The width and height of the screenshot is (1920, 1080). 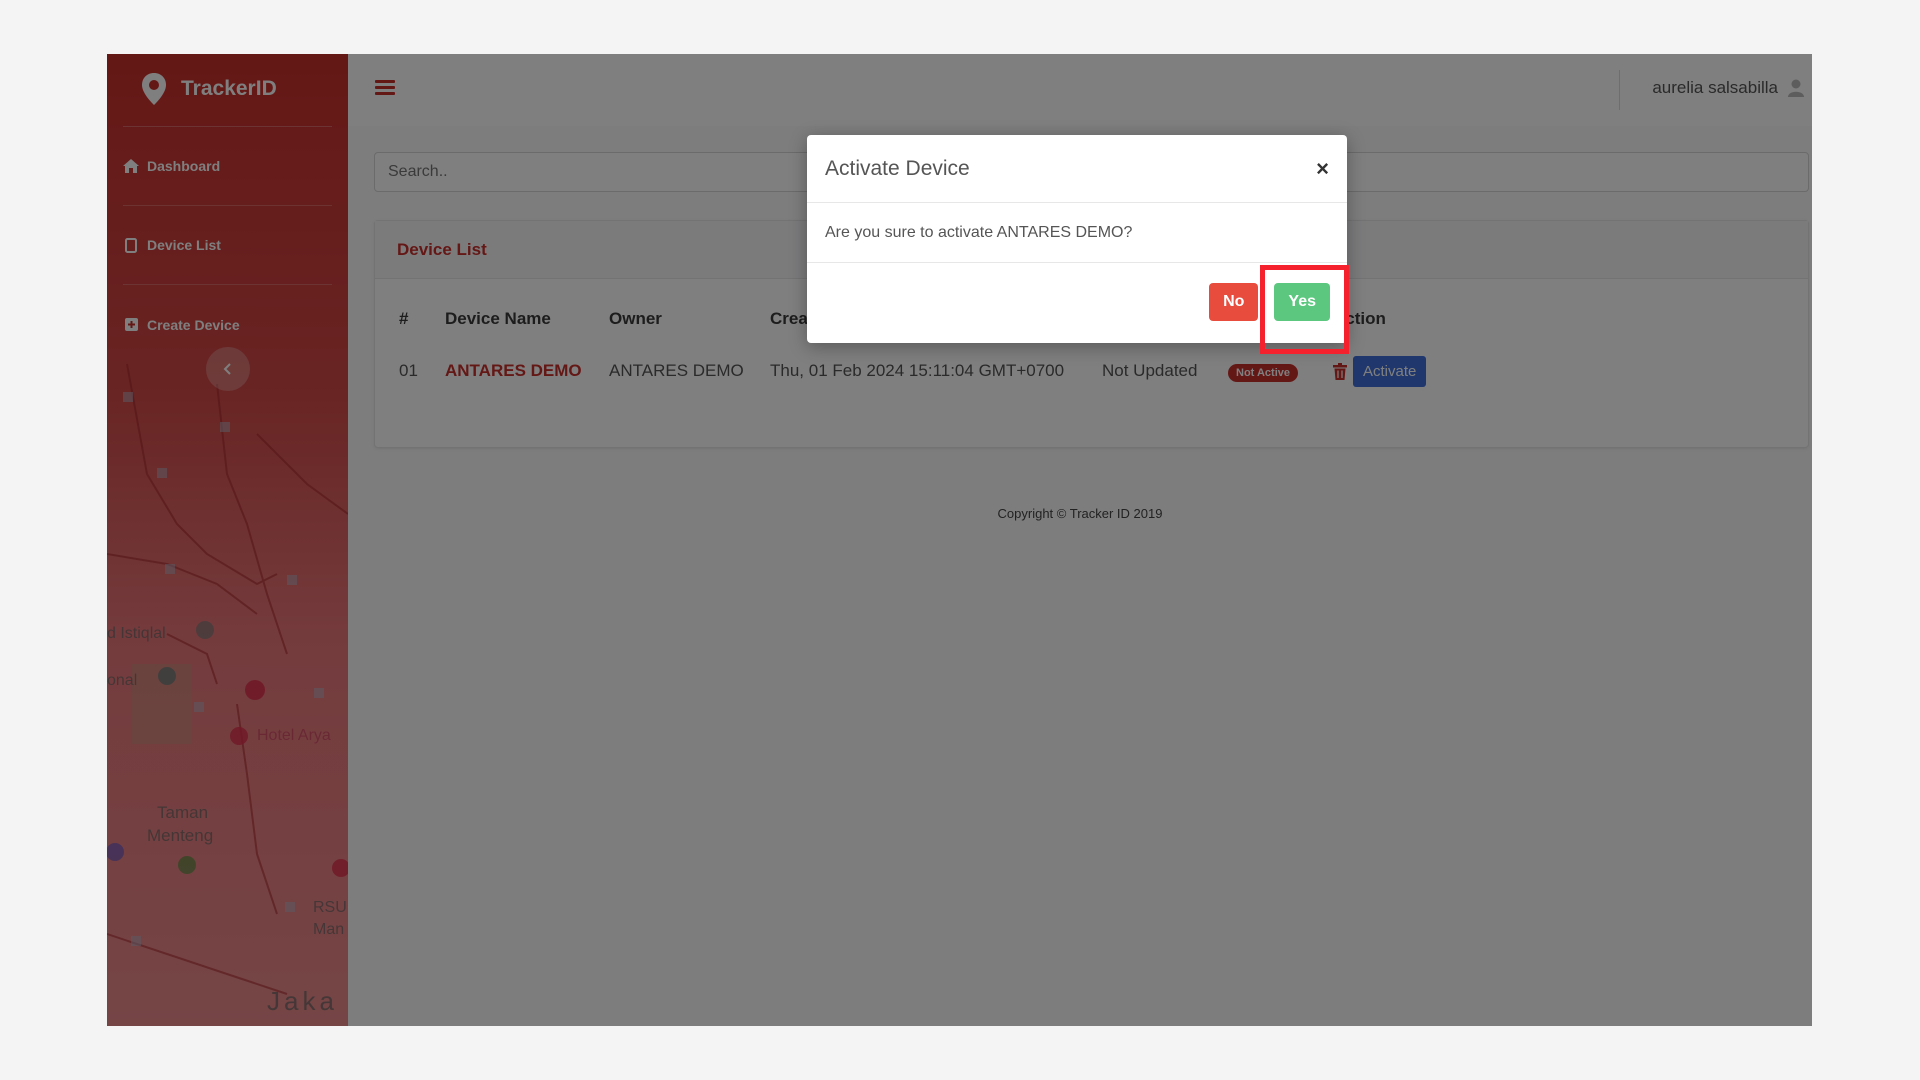 I want to click on yes-button: Yes, so click(x=1302, y=302).